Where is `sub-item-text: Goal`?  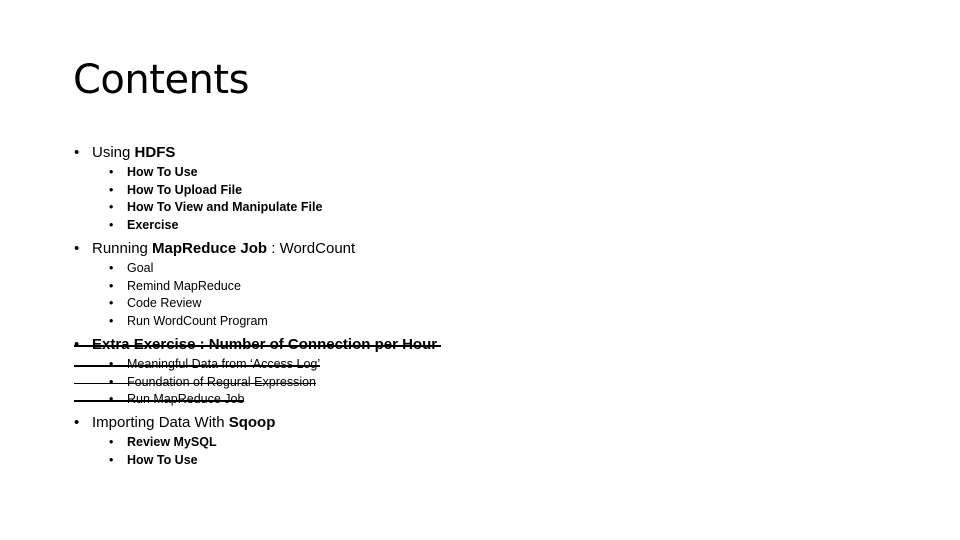
sub-item-text: Goal is located at coordinates (140, 268).